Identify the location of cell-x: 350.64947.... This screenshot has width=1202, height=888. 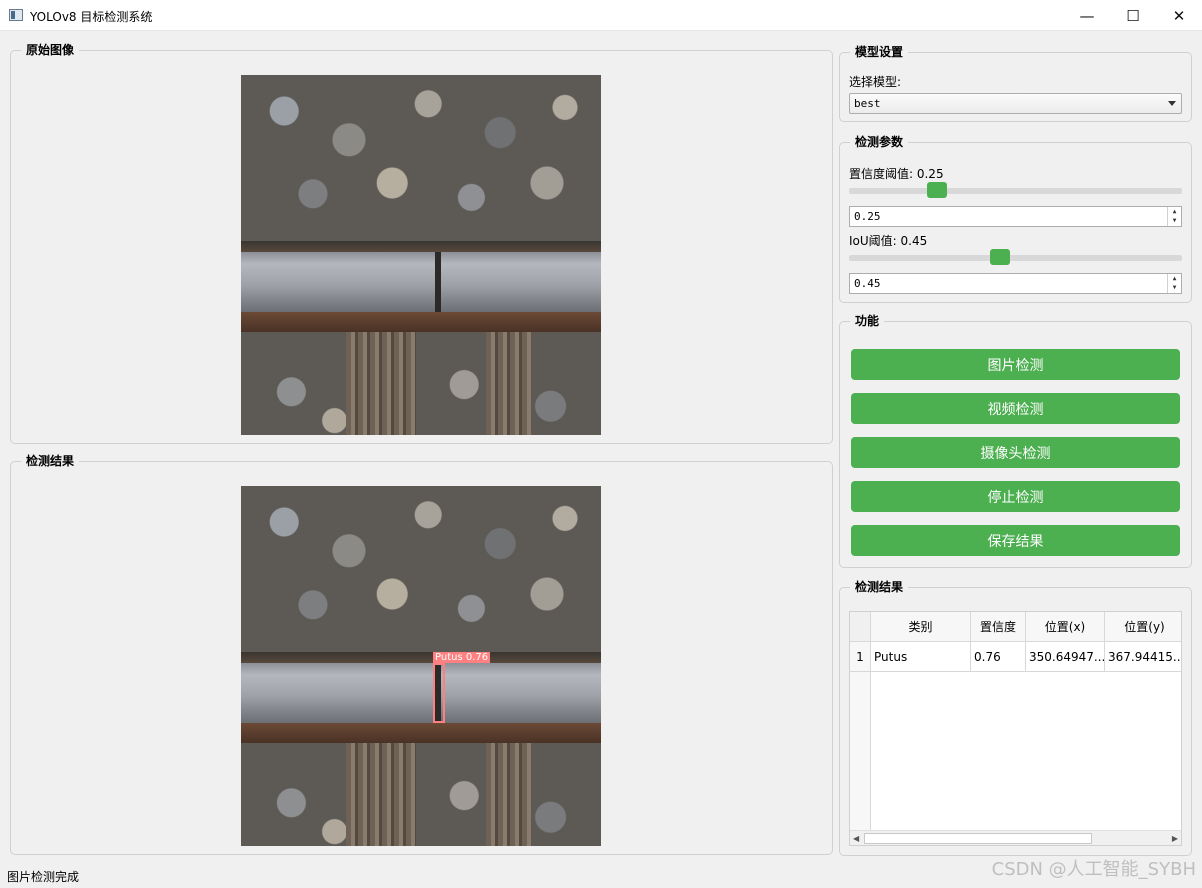
(1065, 657).